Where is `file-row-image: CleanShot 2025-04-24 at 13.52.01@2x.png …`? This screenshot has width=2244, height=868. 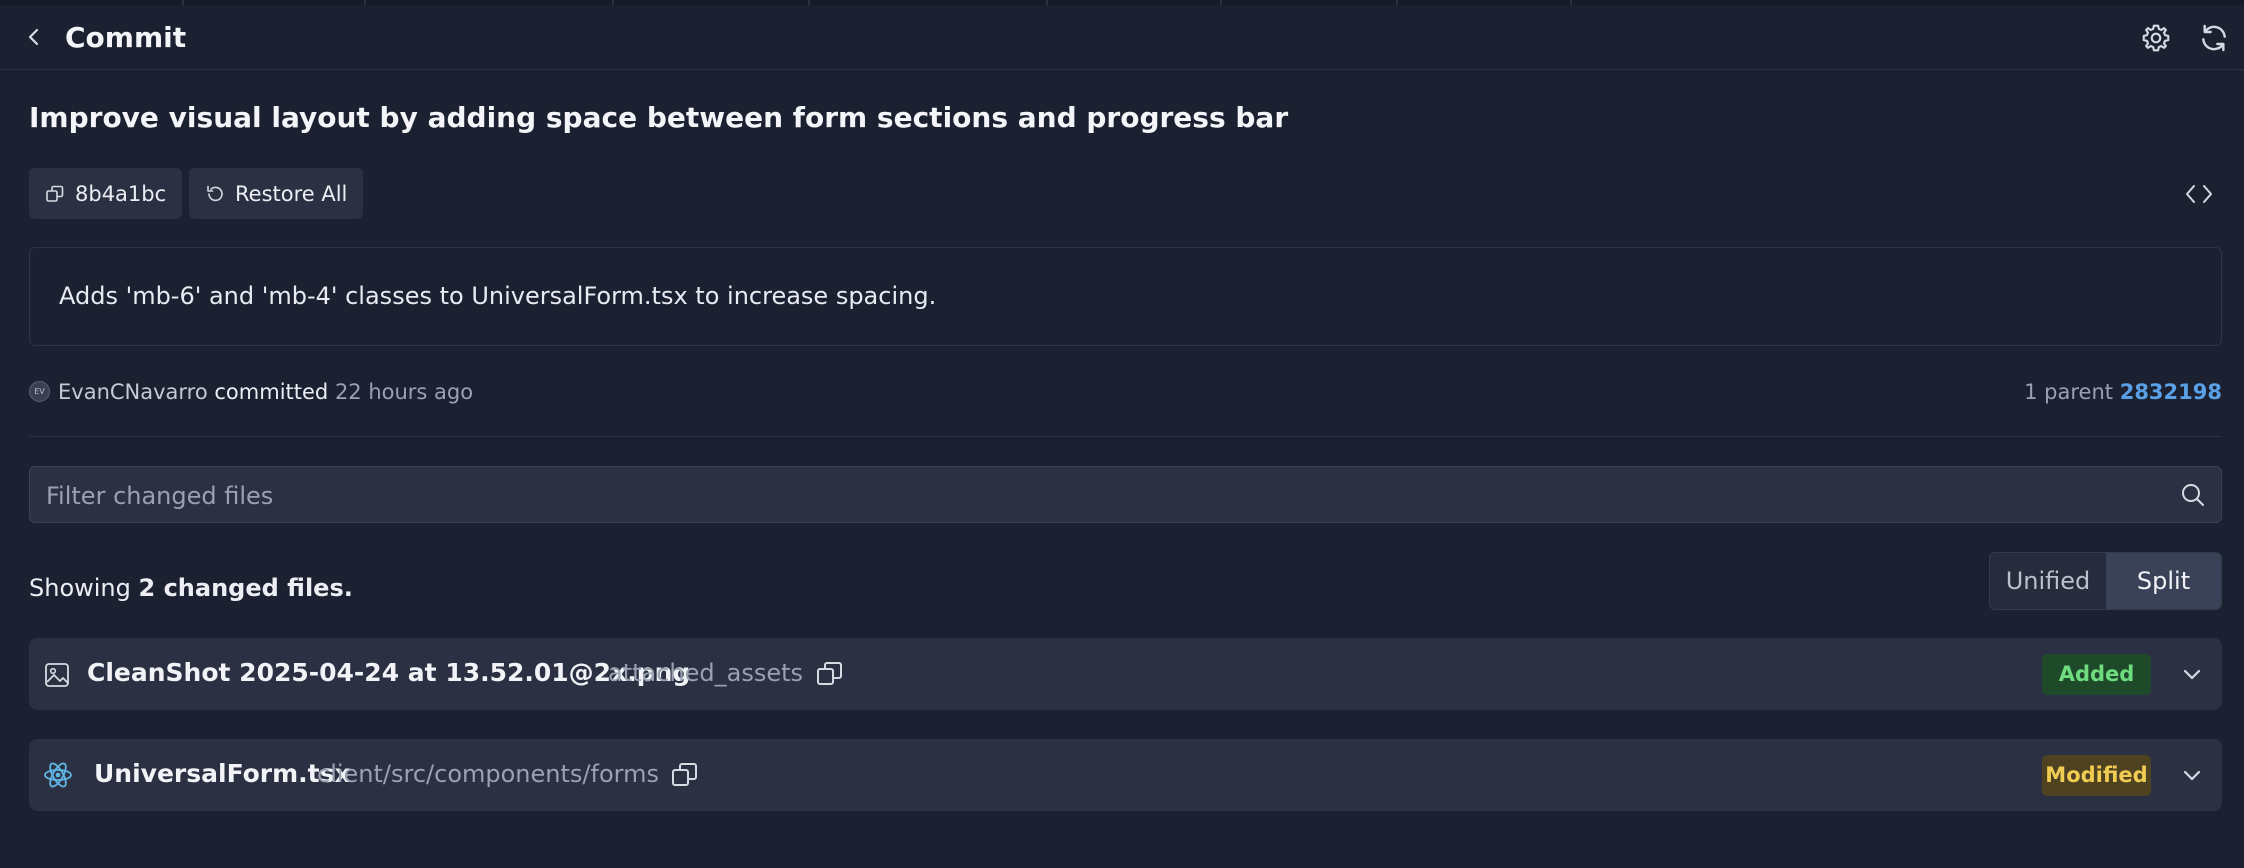 file-row-image: CleanShot 2025-04-24 at 13.52.01@2x.png … is located at coordinates (1125, 674).